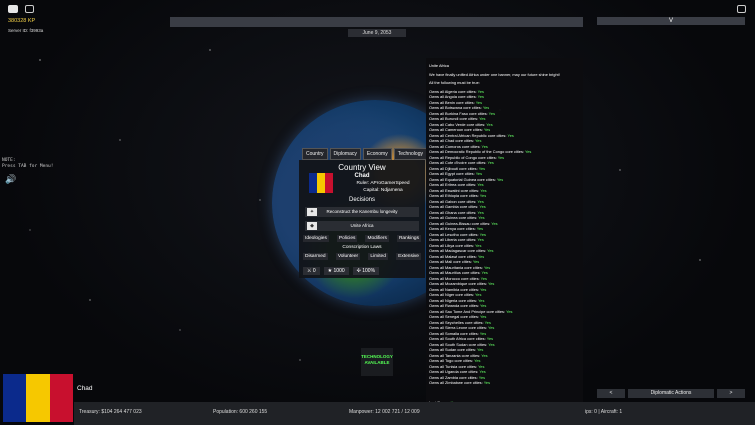  What do you see at coordinates (611, 393) in the screenshot?
I see `diplomatic-prev-button: <` at bounding box center [611, 393].